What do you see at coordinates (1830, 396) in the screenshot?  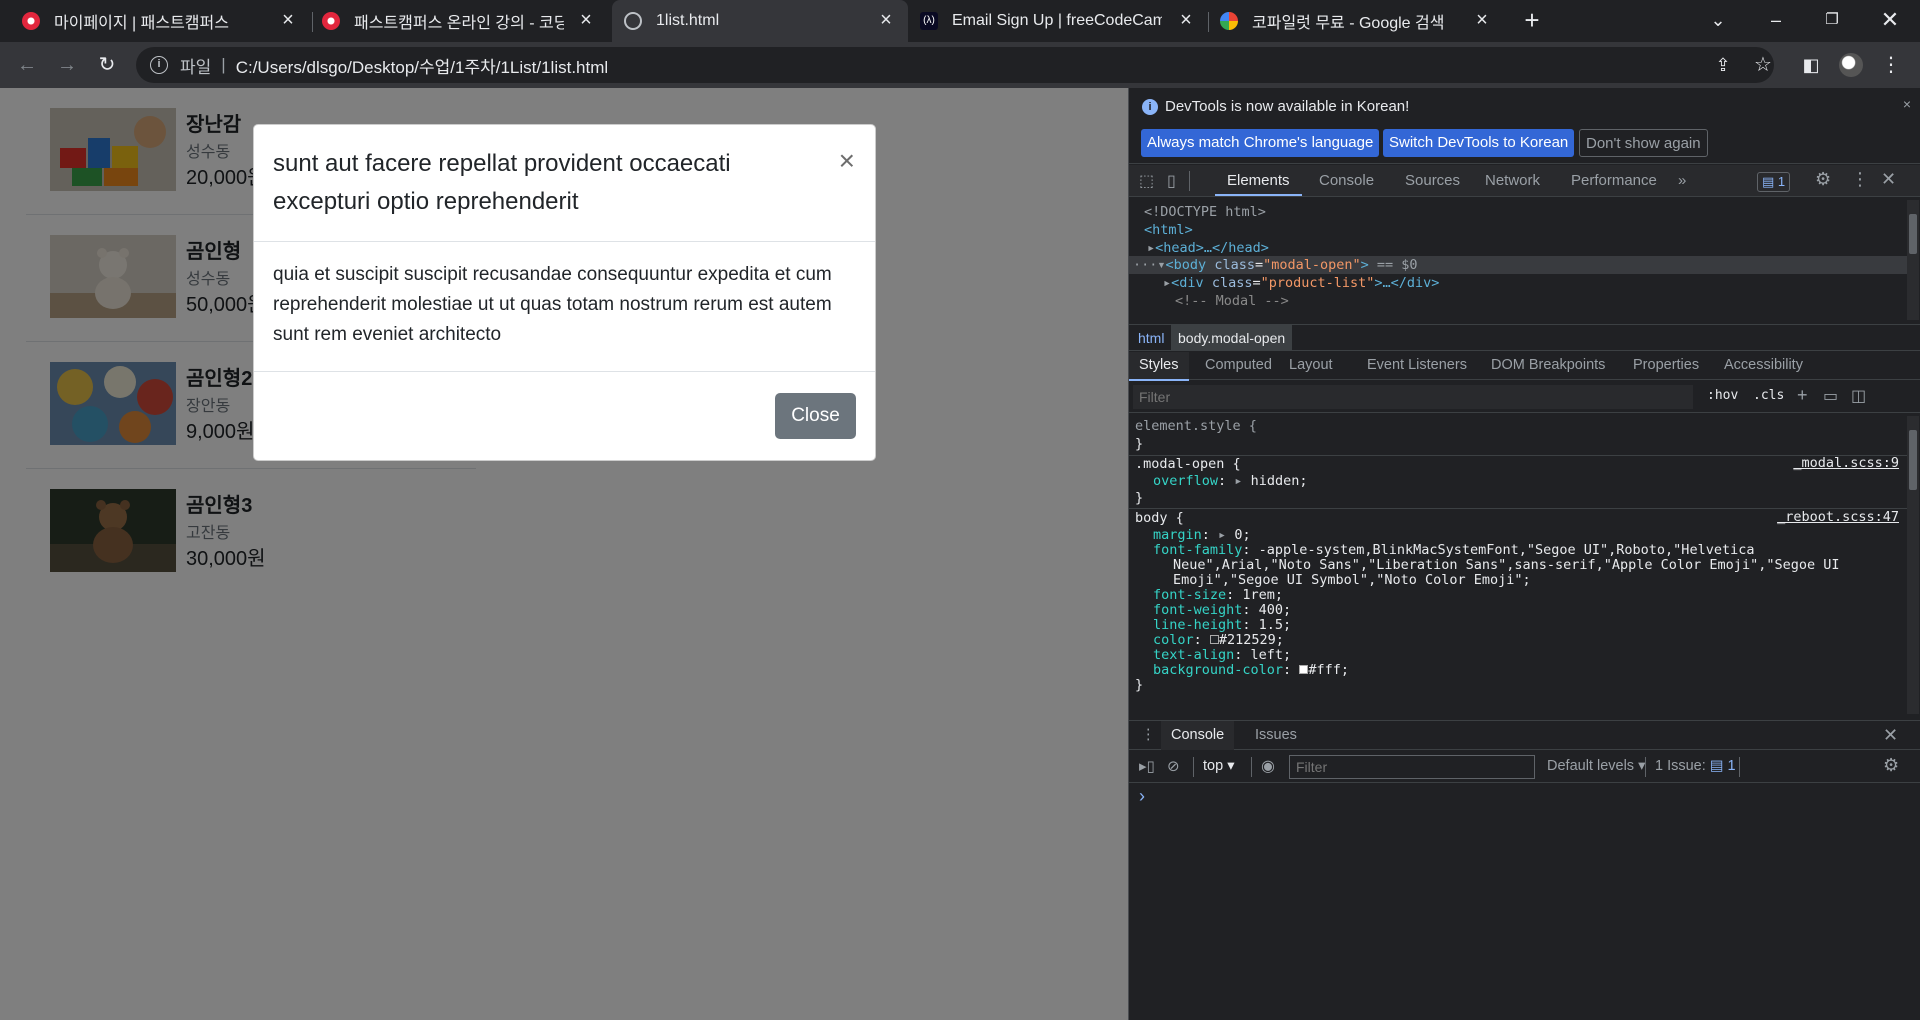 I see `paint-roller-icon: ▭` at bounding box center [1830, 396].